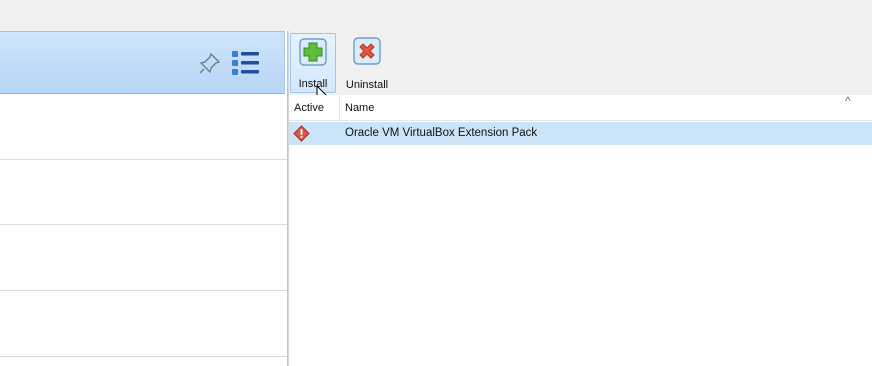 This screenshot has height=366, width=872. I want to click on sort-ascending-icon: ^, so click(848, 101).